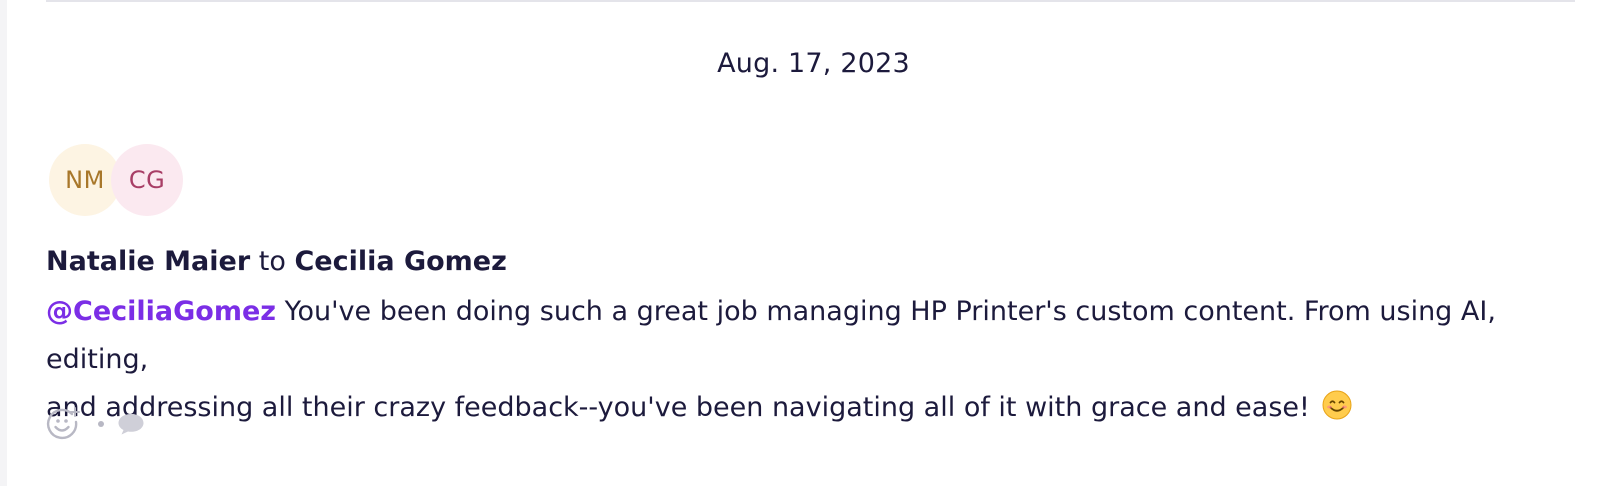  What do you see at coordinates (272, 261) in the screenshot?
I see `connector-text: to` at bounding box center [272, 261].